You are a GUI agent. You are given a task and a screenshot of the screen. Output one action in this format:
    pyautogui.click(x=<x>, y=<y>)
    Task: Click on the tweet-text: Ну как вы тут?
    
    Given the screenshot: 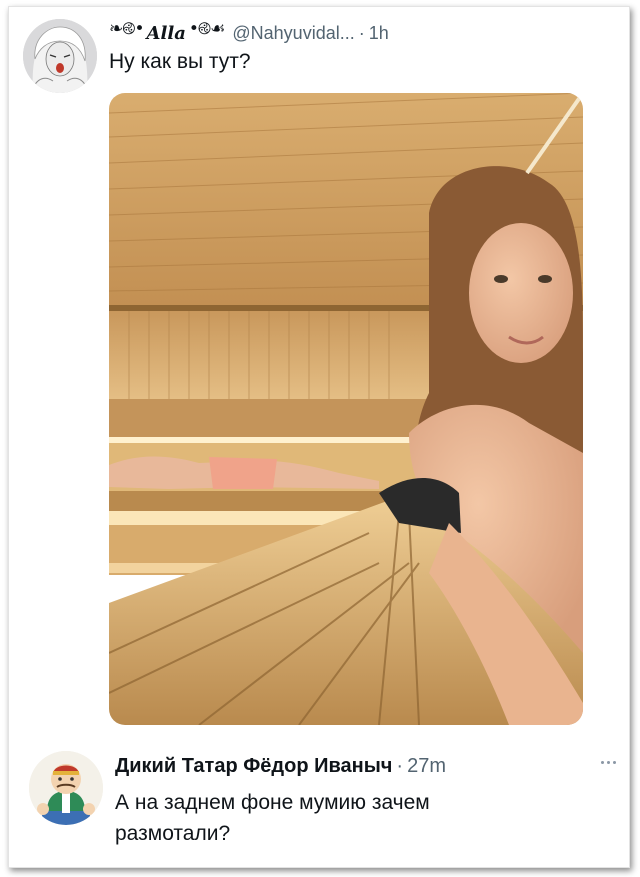 What is the action you would take?
    pyautogui.click(x=180, y=61)
    